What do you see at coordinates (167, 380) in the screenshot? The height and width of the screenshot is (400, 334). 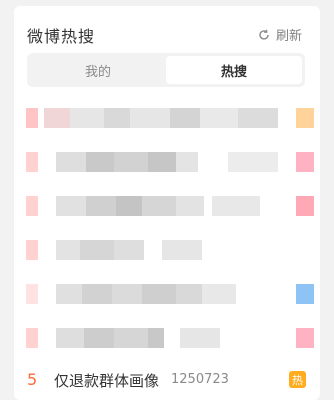 I see `list-item: 5 仅退款群体画像 1250723 热` at bounding box center [167, 380].